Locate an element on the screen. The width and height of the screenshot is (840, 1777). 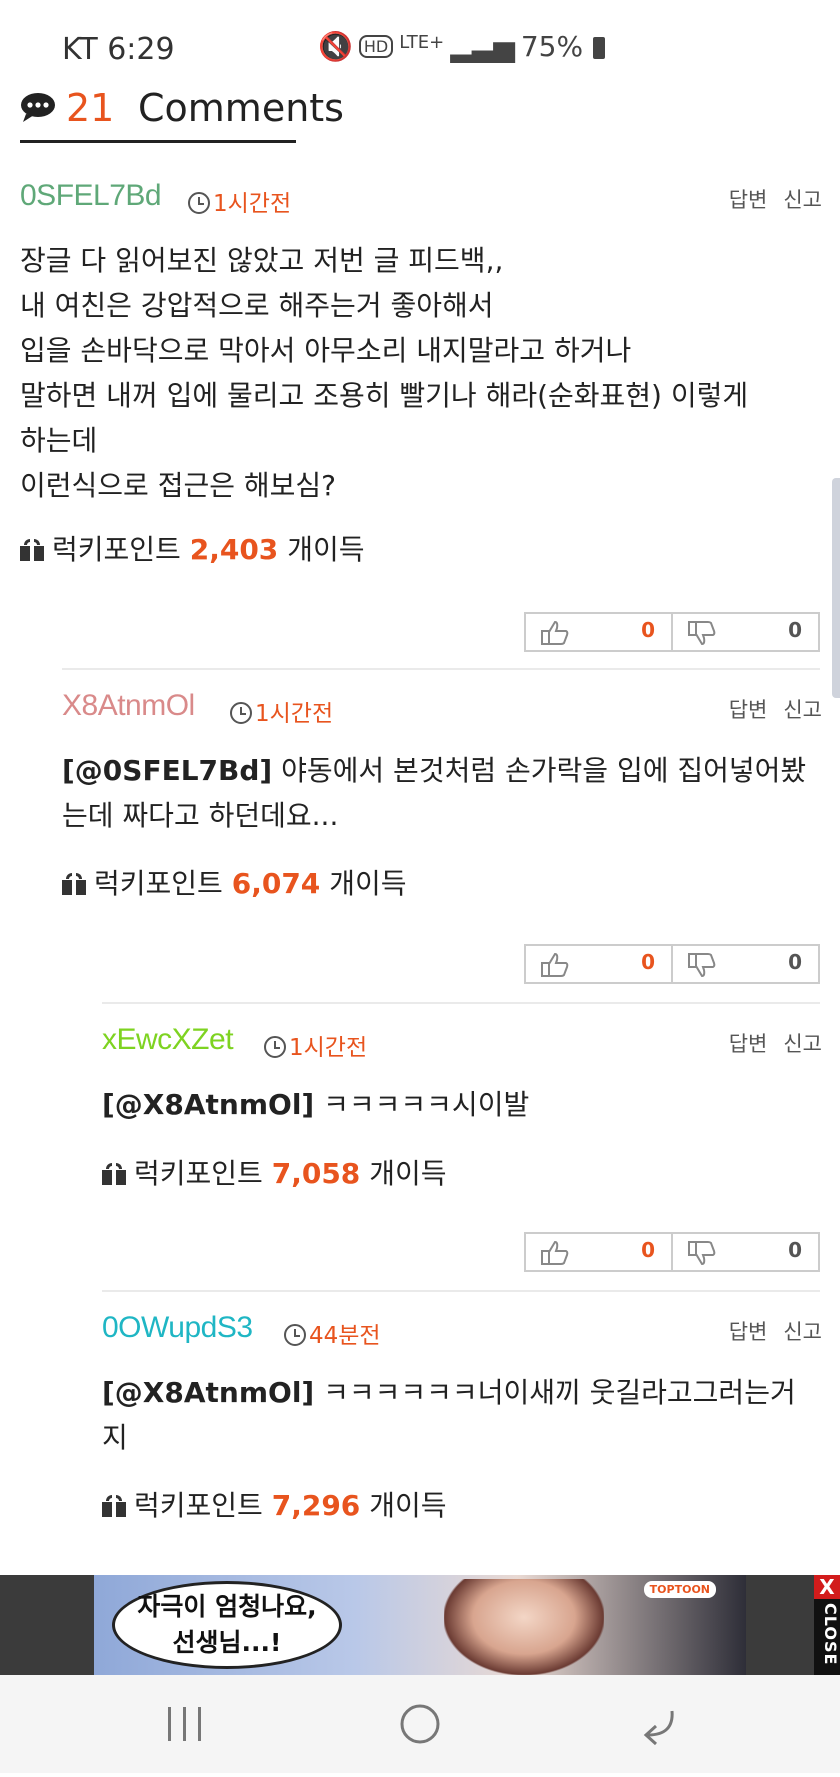
comment-username: 0OWupdS3 is located at coordinates (177, 1328).